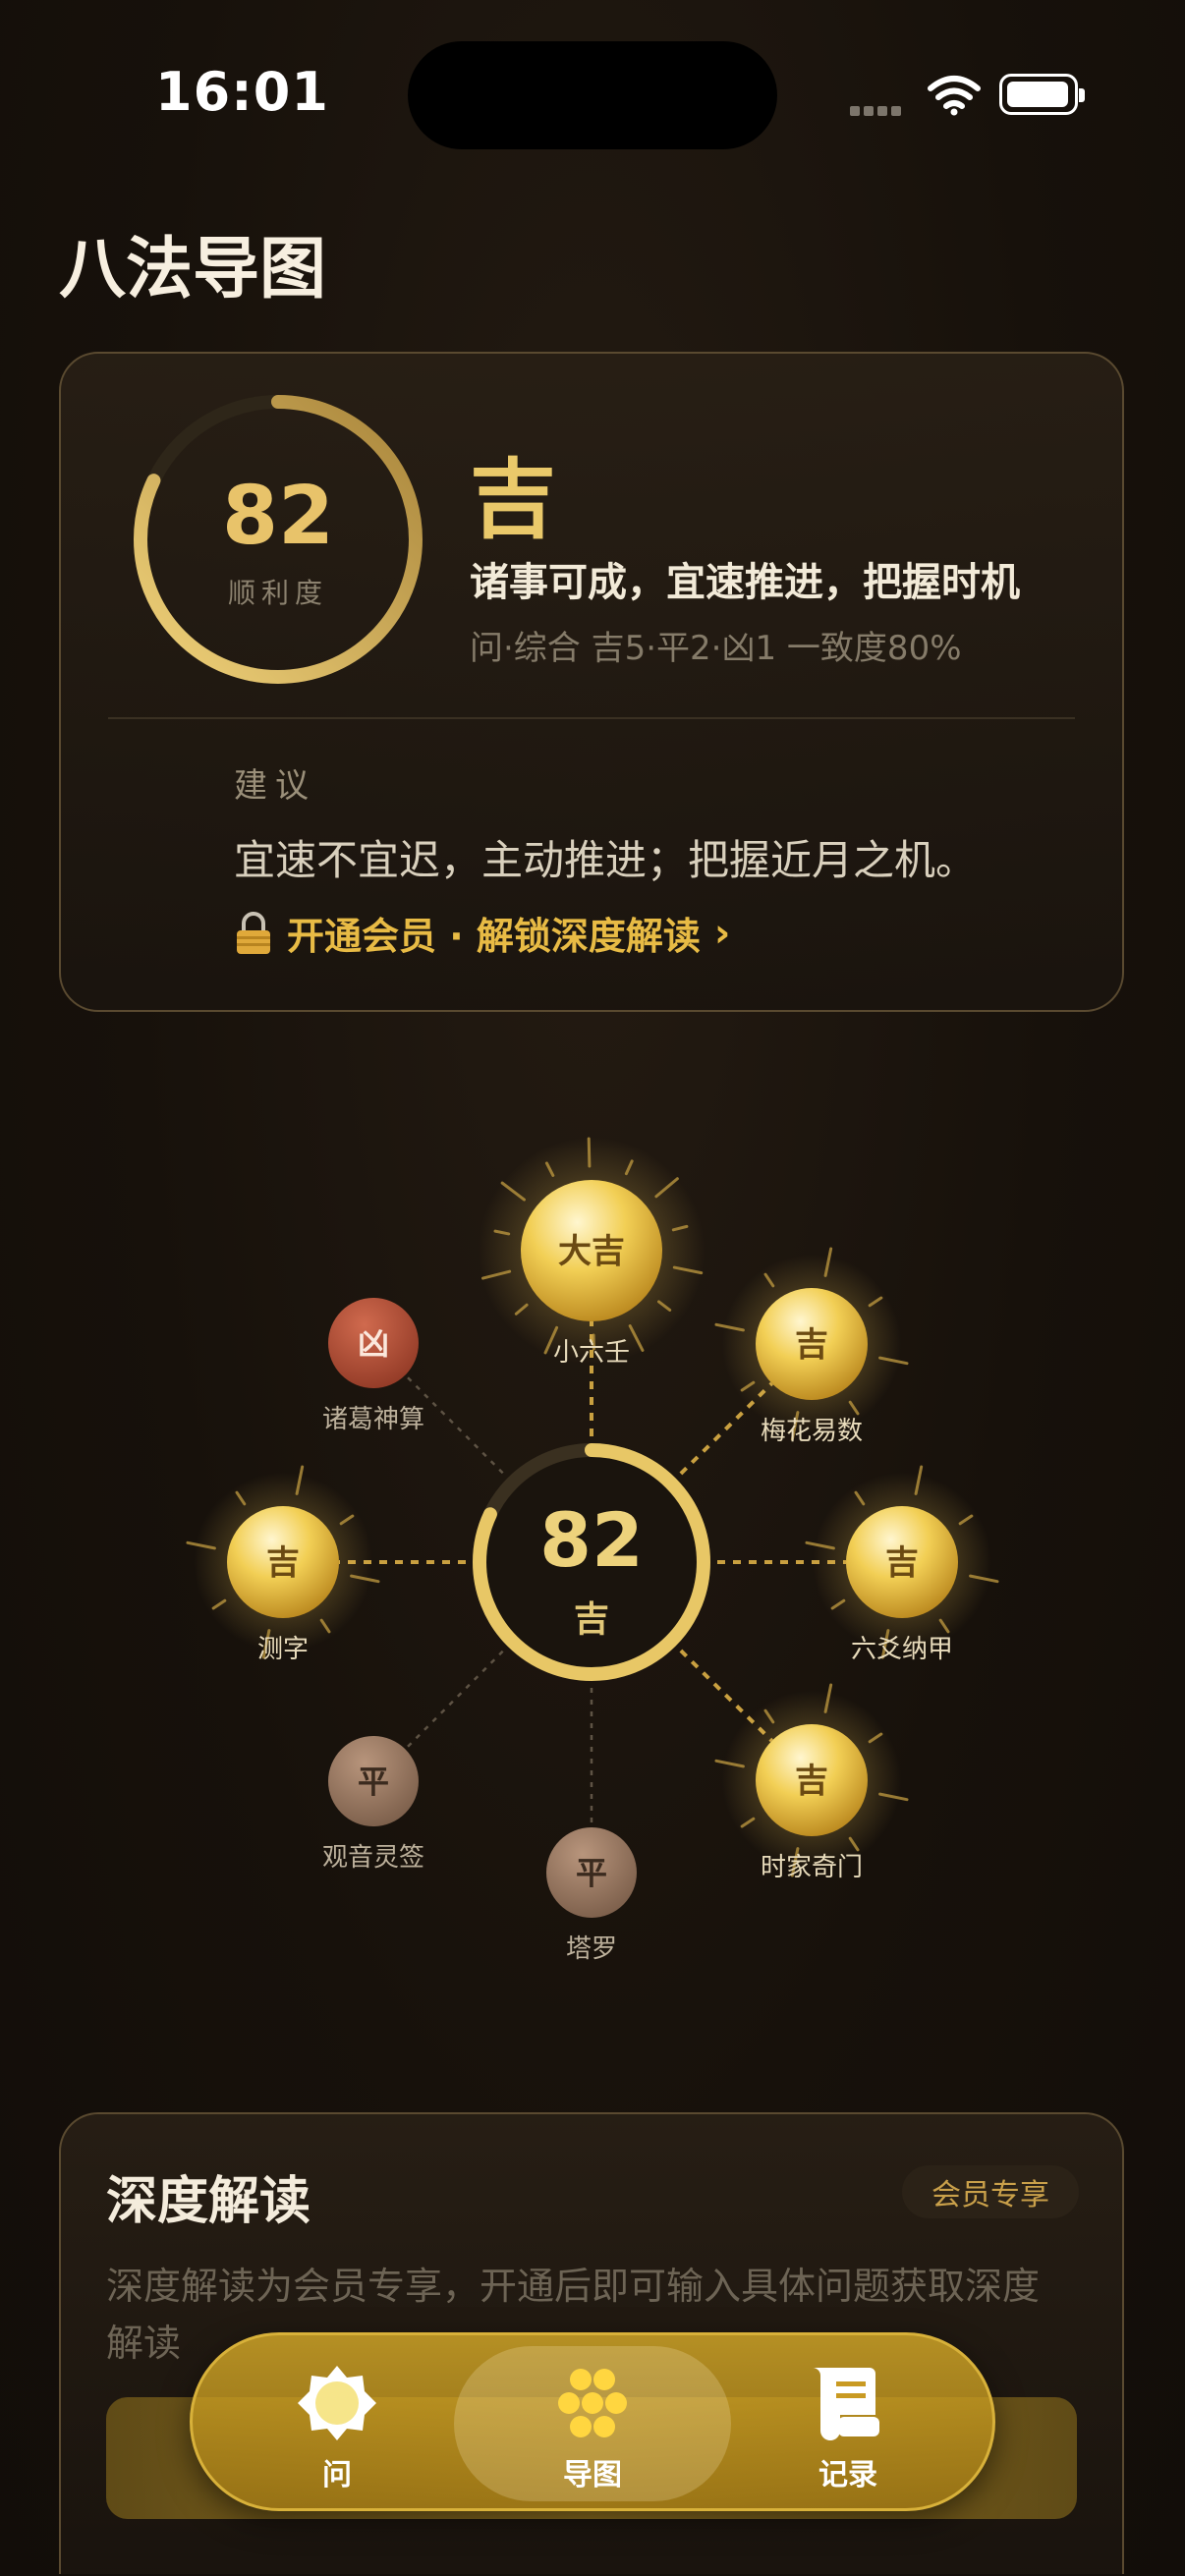  What do you see at coordinates (848, 2475) in the screenshot?
I see `tab-records-label: 记录` at bounding box center [848, 2475].